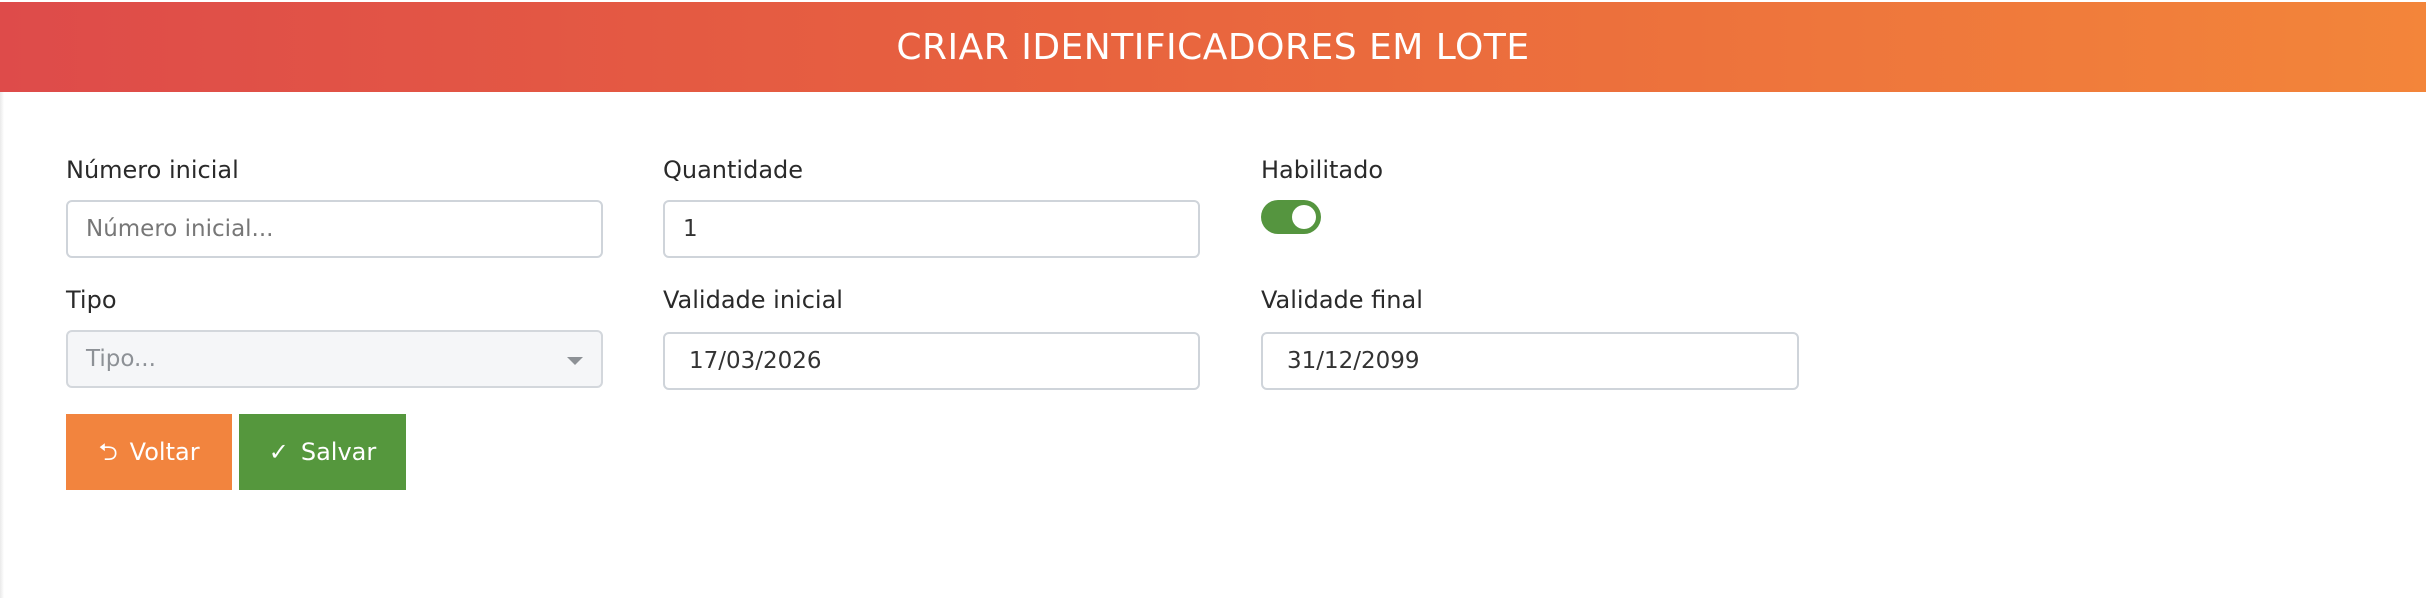 Image resolution: width=2426 pixels, height=598 pixels. What do you see at coordinates (1530, 361) in the screenshot?
I see `validade-final-input` at bounding box center [1530, 361].